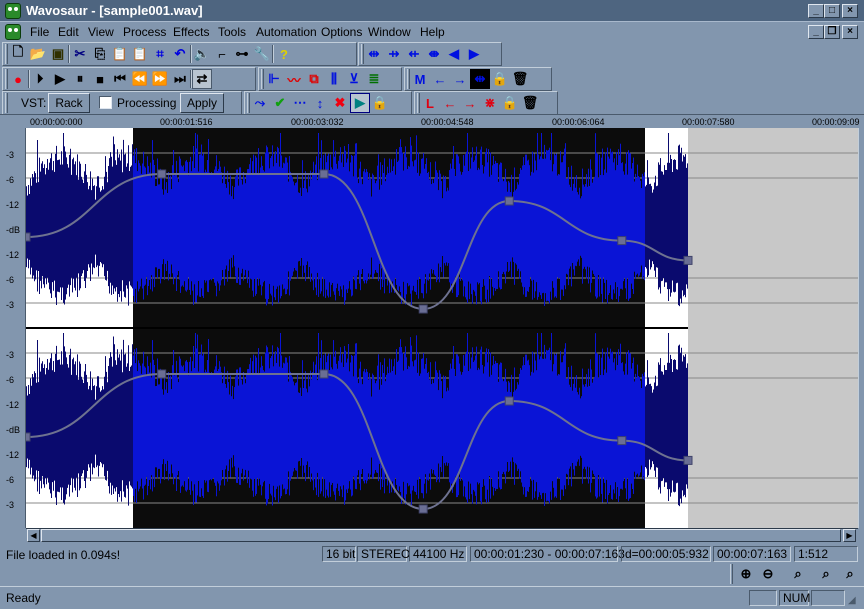  Describe the element at coordinates (832, 32) in the screenshot. I see `doc-restore-button: ❐` at that location.